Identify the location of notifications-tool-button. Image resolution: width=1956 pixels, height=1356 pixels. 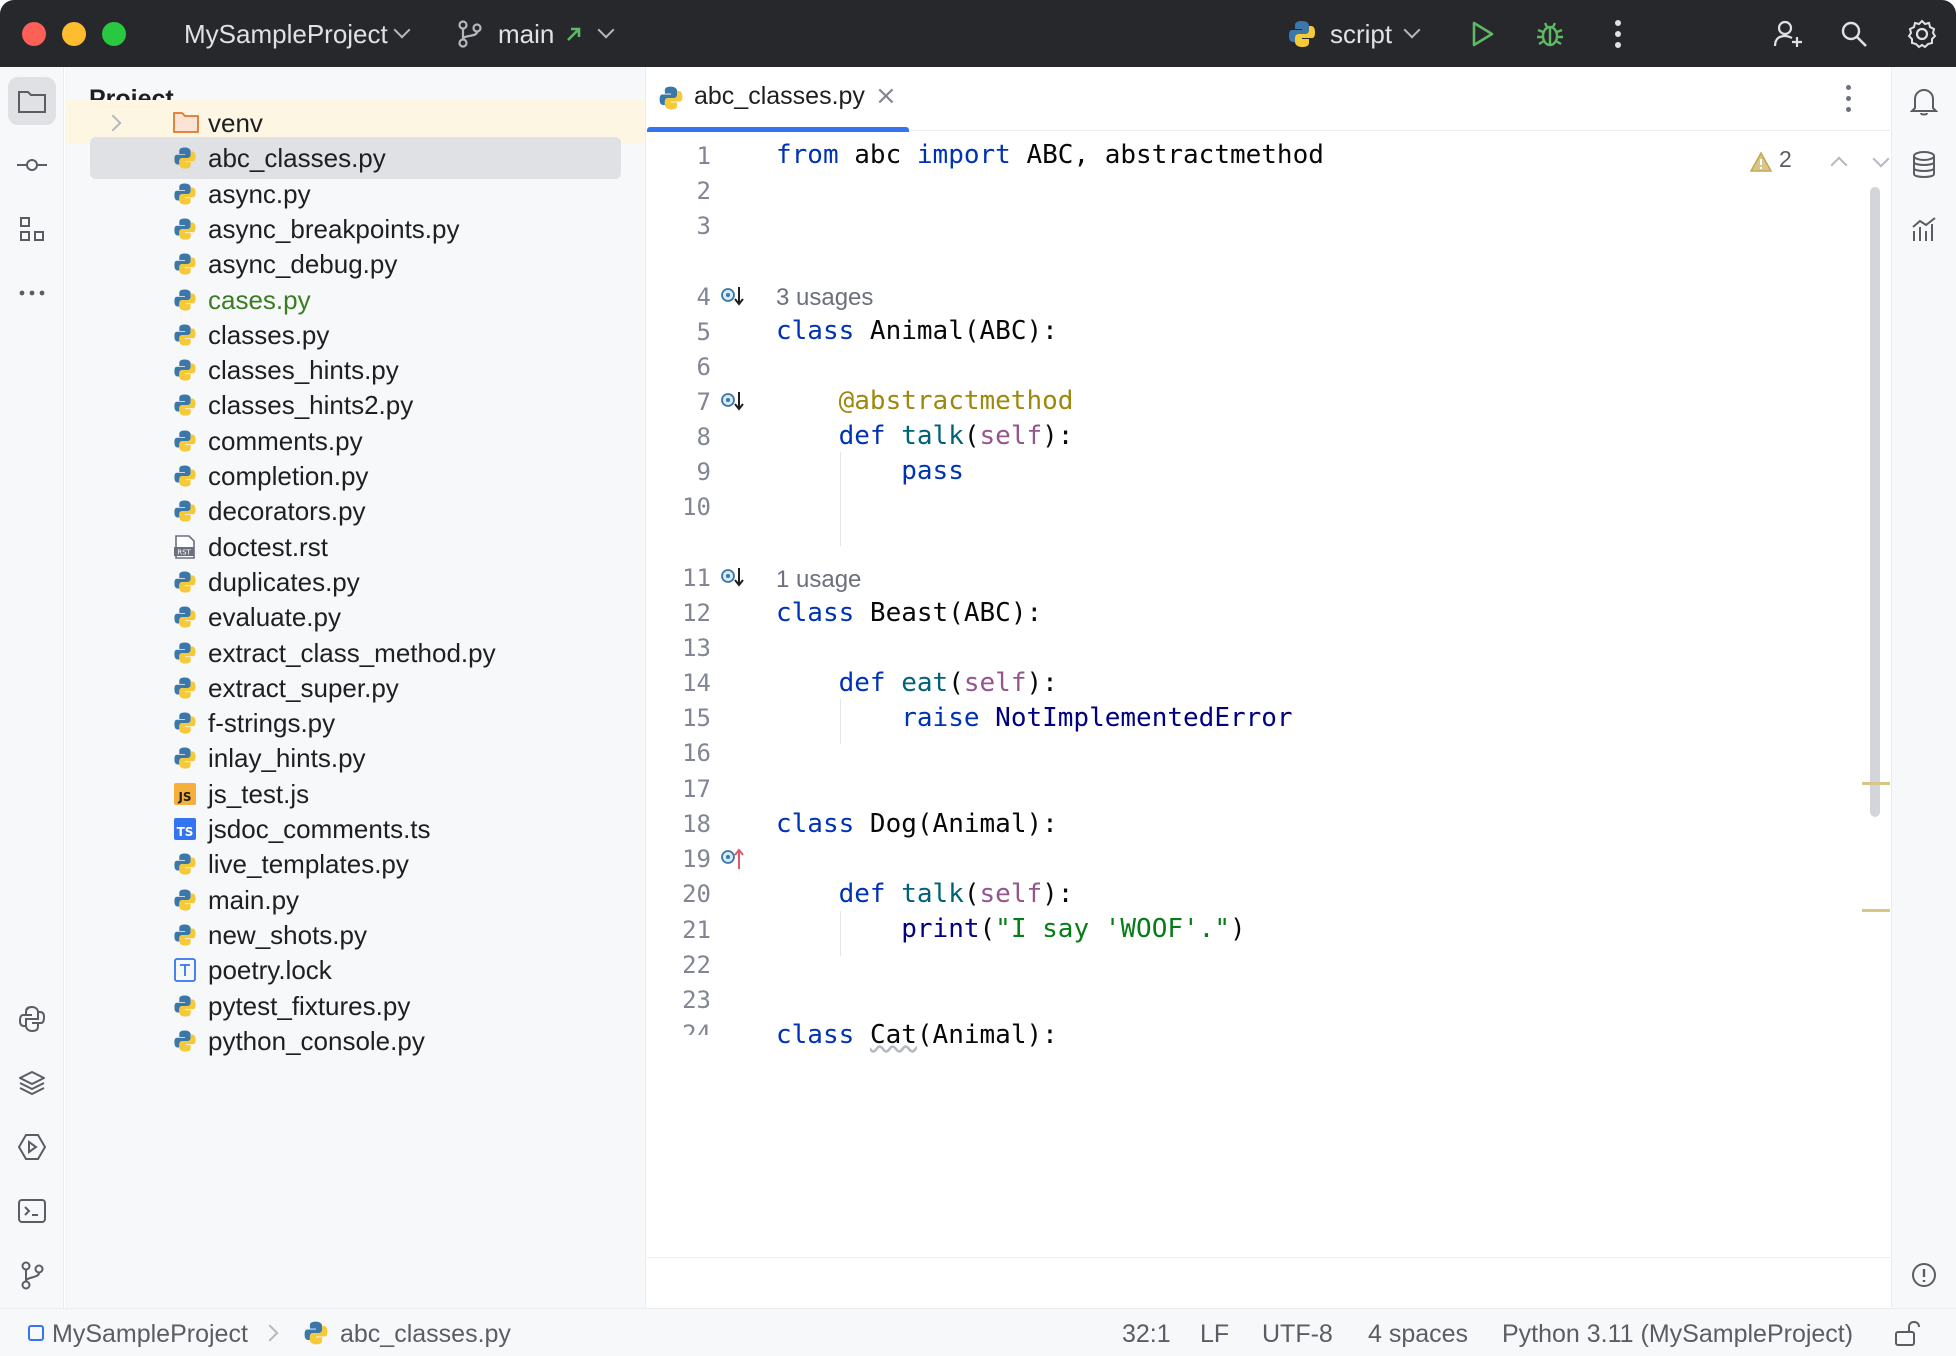
(1924, 101).